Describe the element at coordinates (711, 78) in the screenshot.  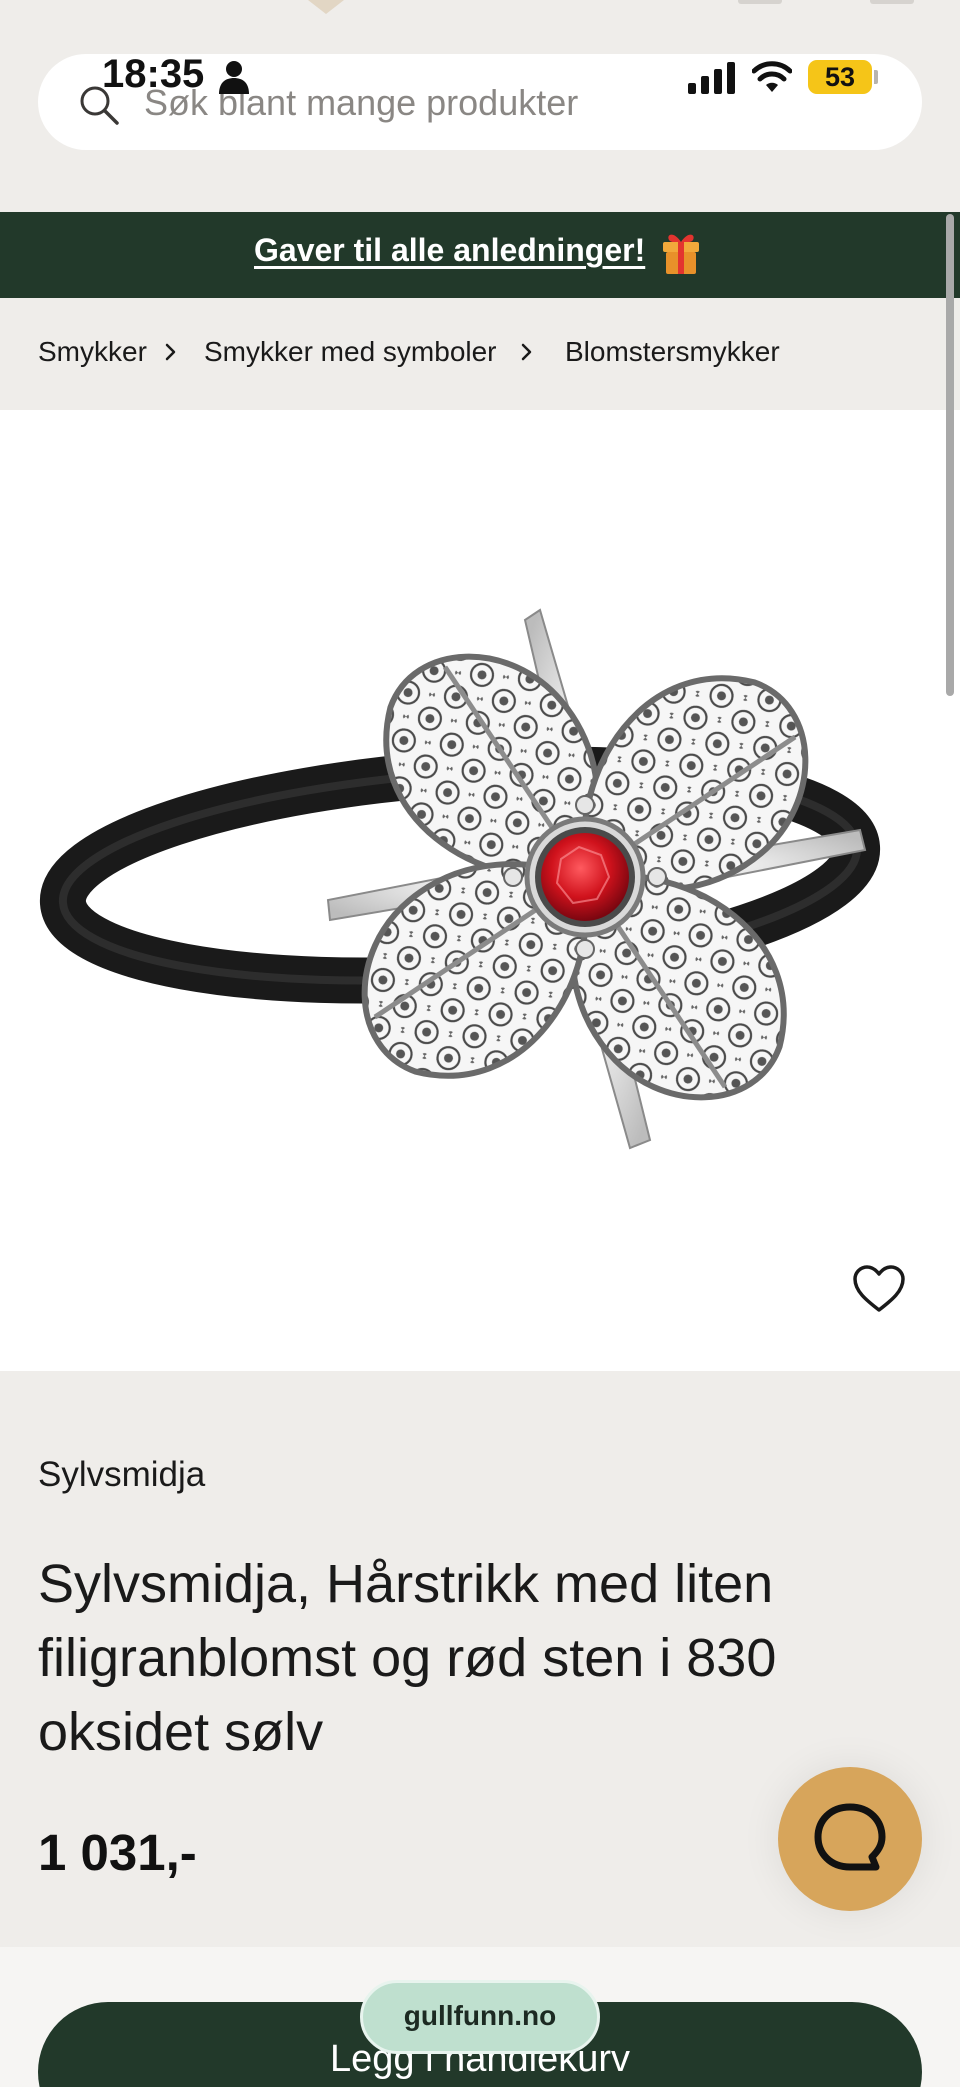
I see `signal-icon` at that location.